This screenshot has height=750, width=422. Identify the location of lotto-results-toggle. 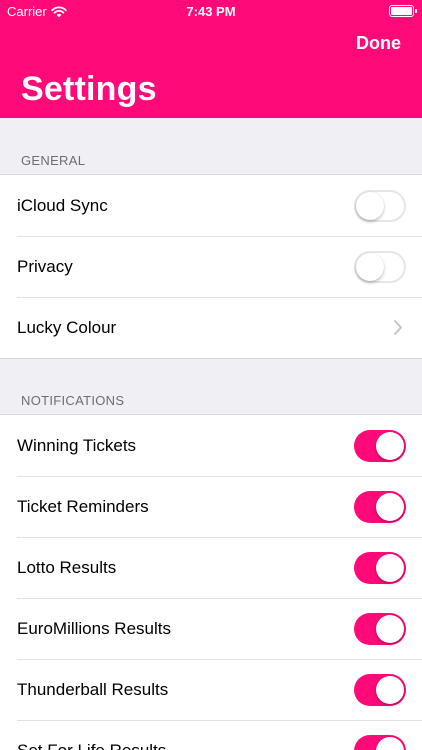
(380, 568).